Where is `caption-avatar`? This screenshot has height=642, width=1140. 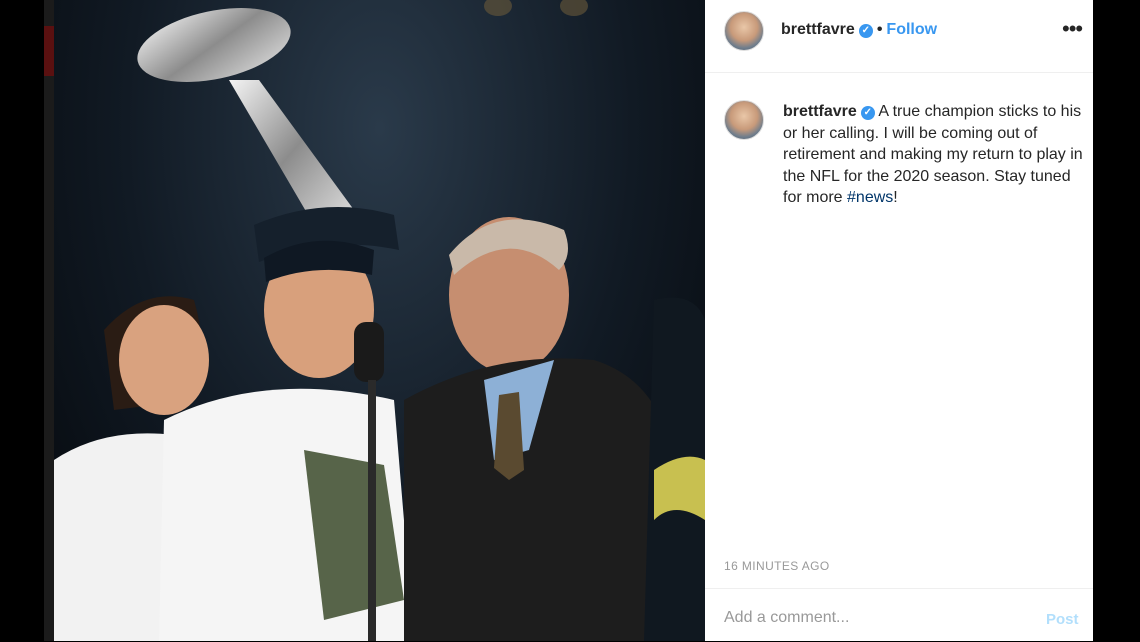
caption-avatar is located at coordinates (744, 120).